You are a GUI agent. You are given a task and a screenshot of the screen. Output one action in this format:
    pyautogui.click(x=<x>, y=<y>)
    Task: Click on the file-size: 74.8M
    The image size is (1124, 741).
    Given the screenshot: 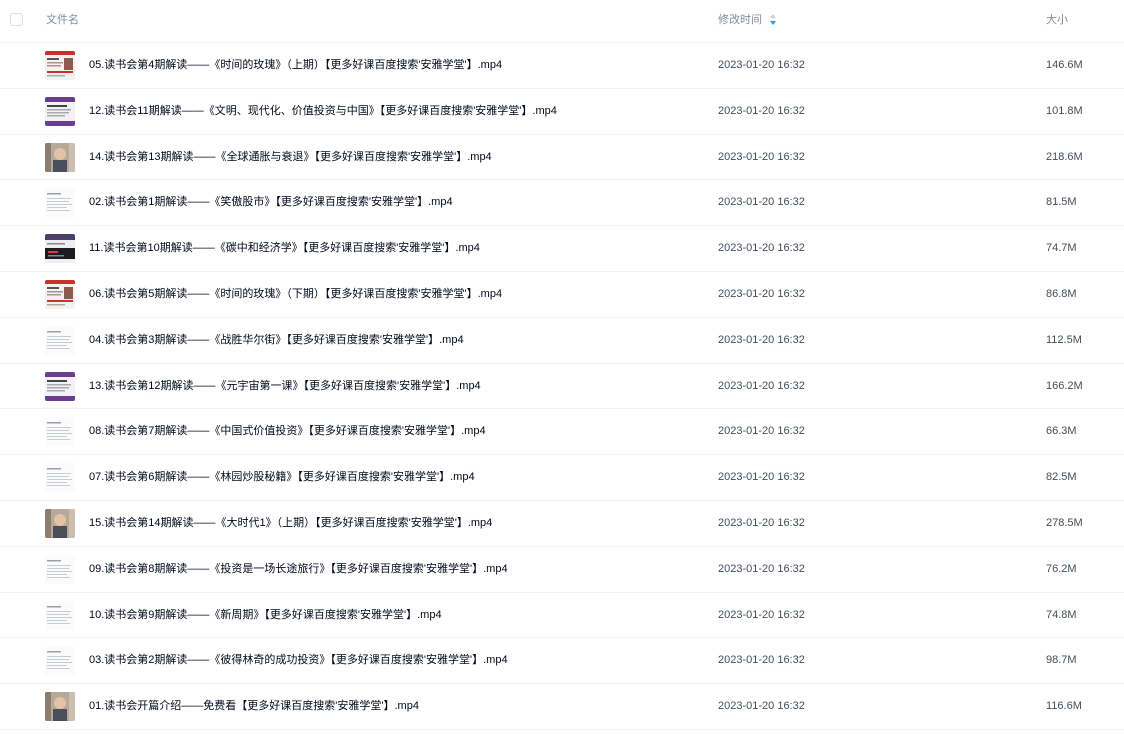 What is the action you would take?
    pyautogui.click(x=1061, y=614)
    